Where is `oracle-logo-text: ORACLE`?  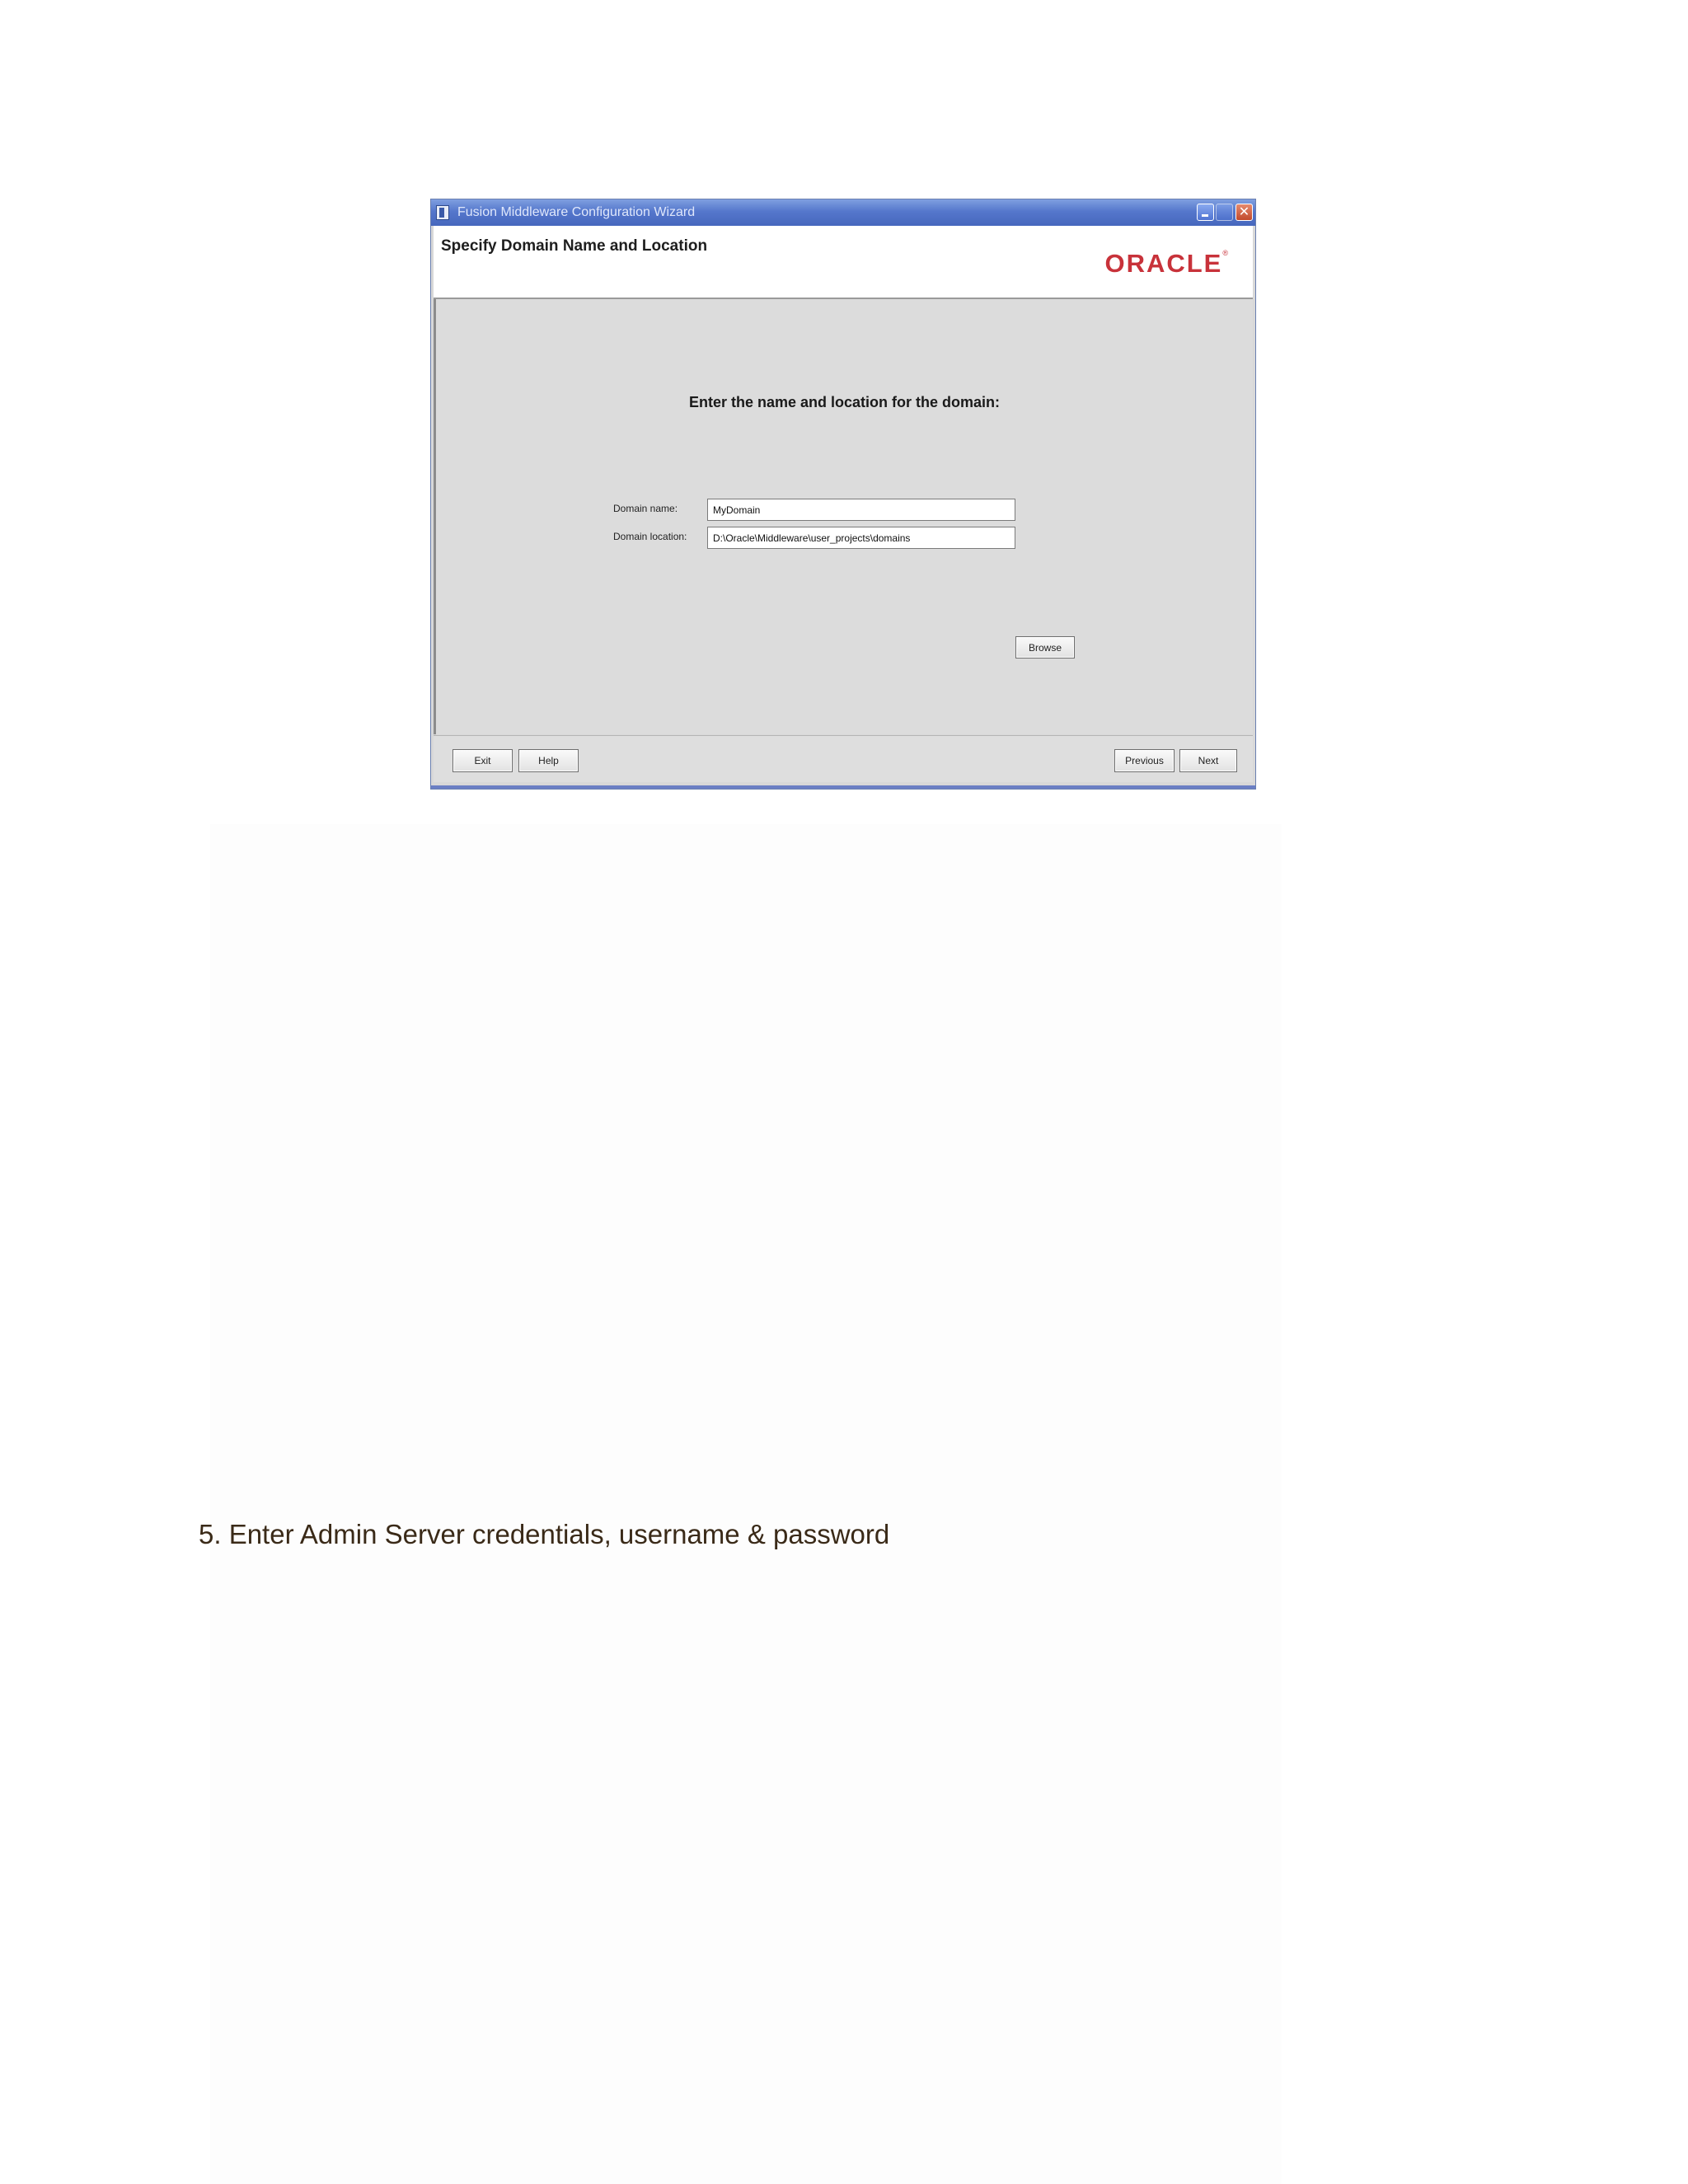 oracle-logo-text: ORACLE is located at coordinates (1163, 263).